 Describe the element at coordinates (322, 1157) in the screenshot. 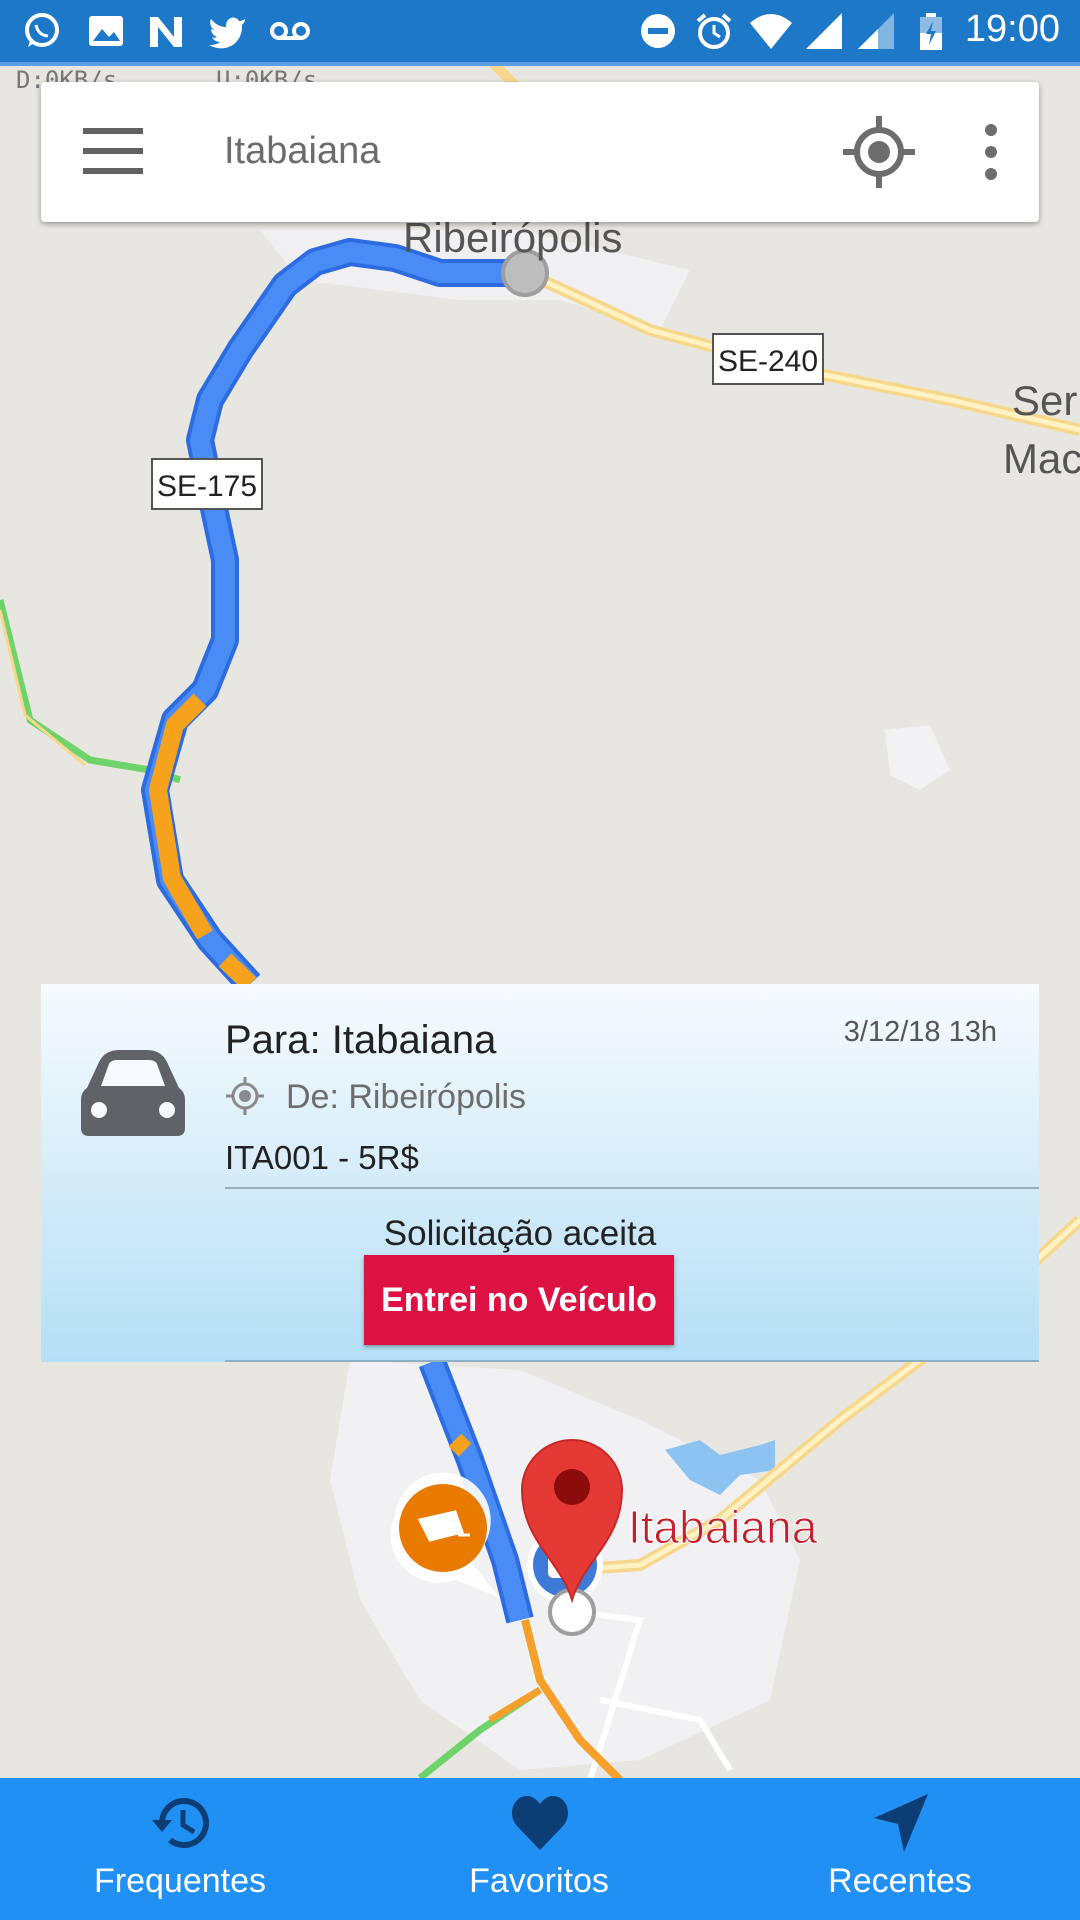

I see `ride-code-price: ITA001 - 5R$` at that location.